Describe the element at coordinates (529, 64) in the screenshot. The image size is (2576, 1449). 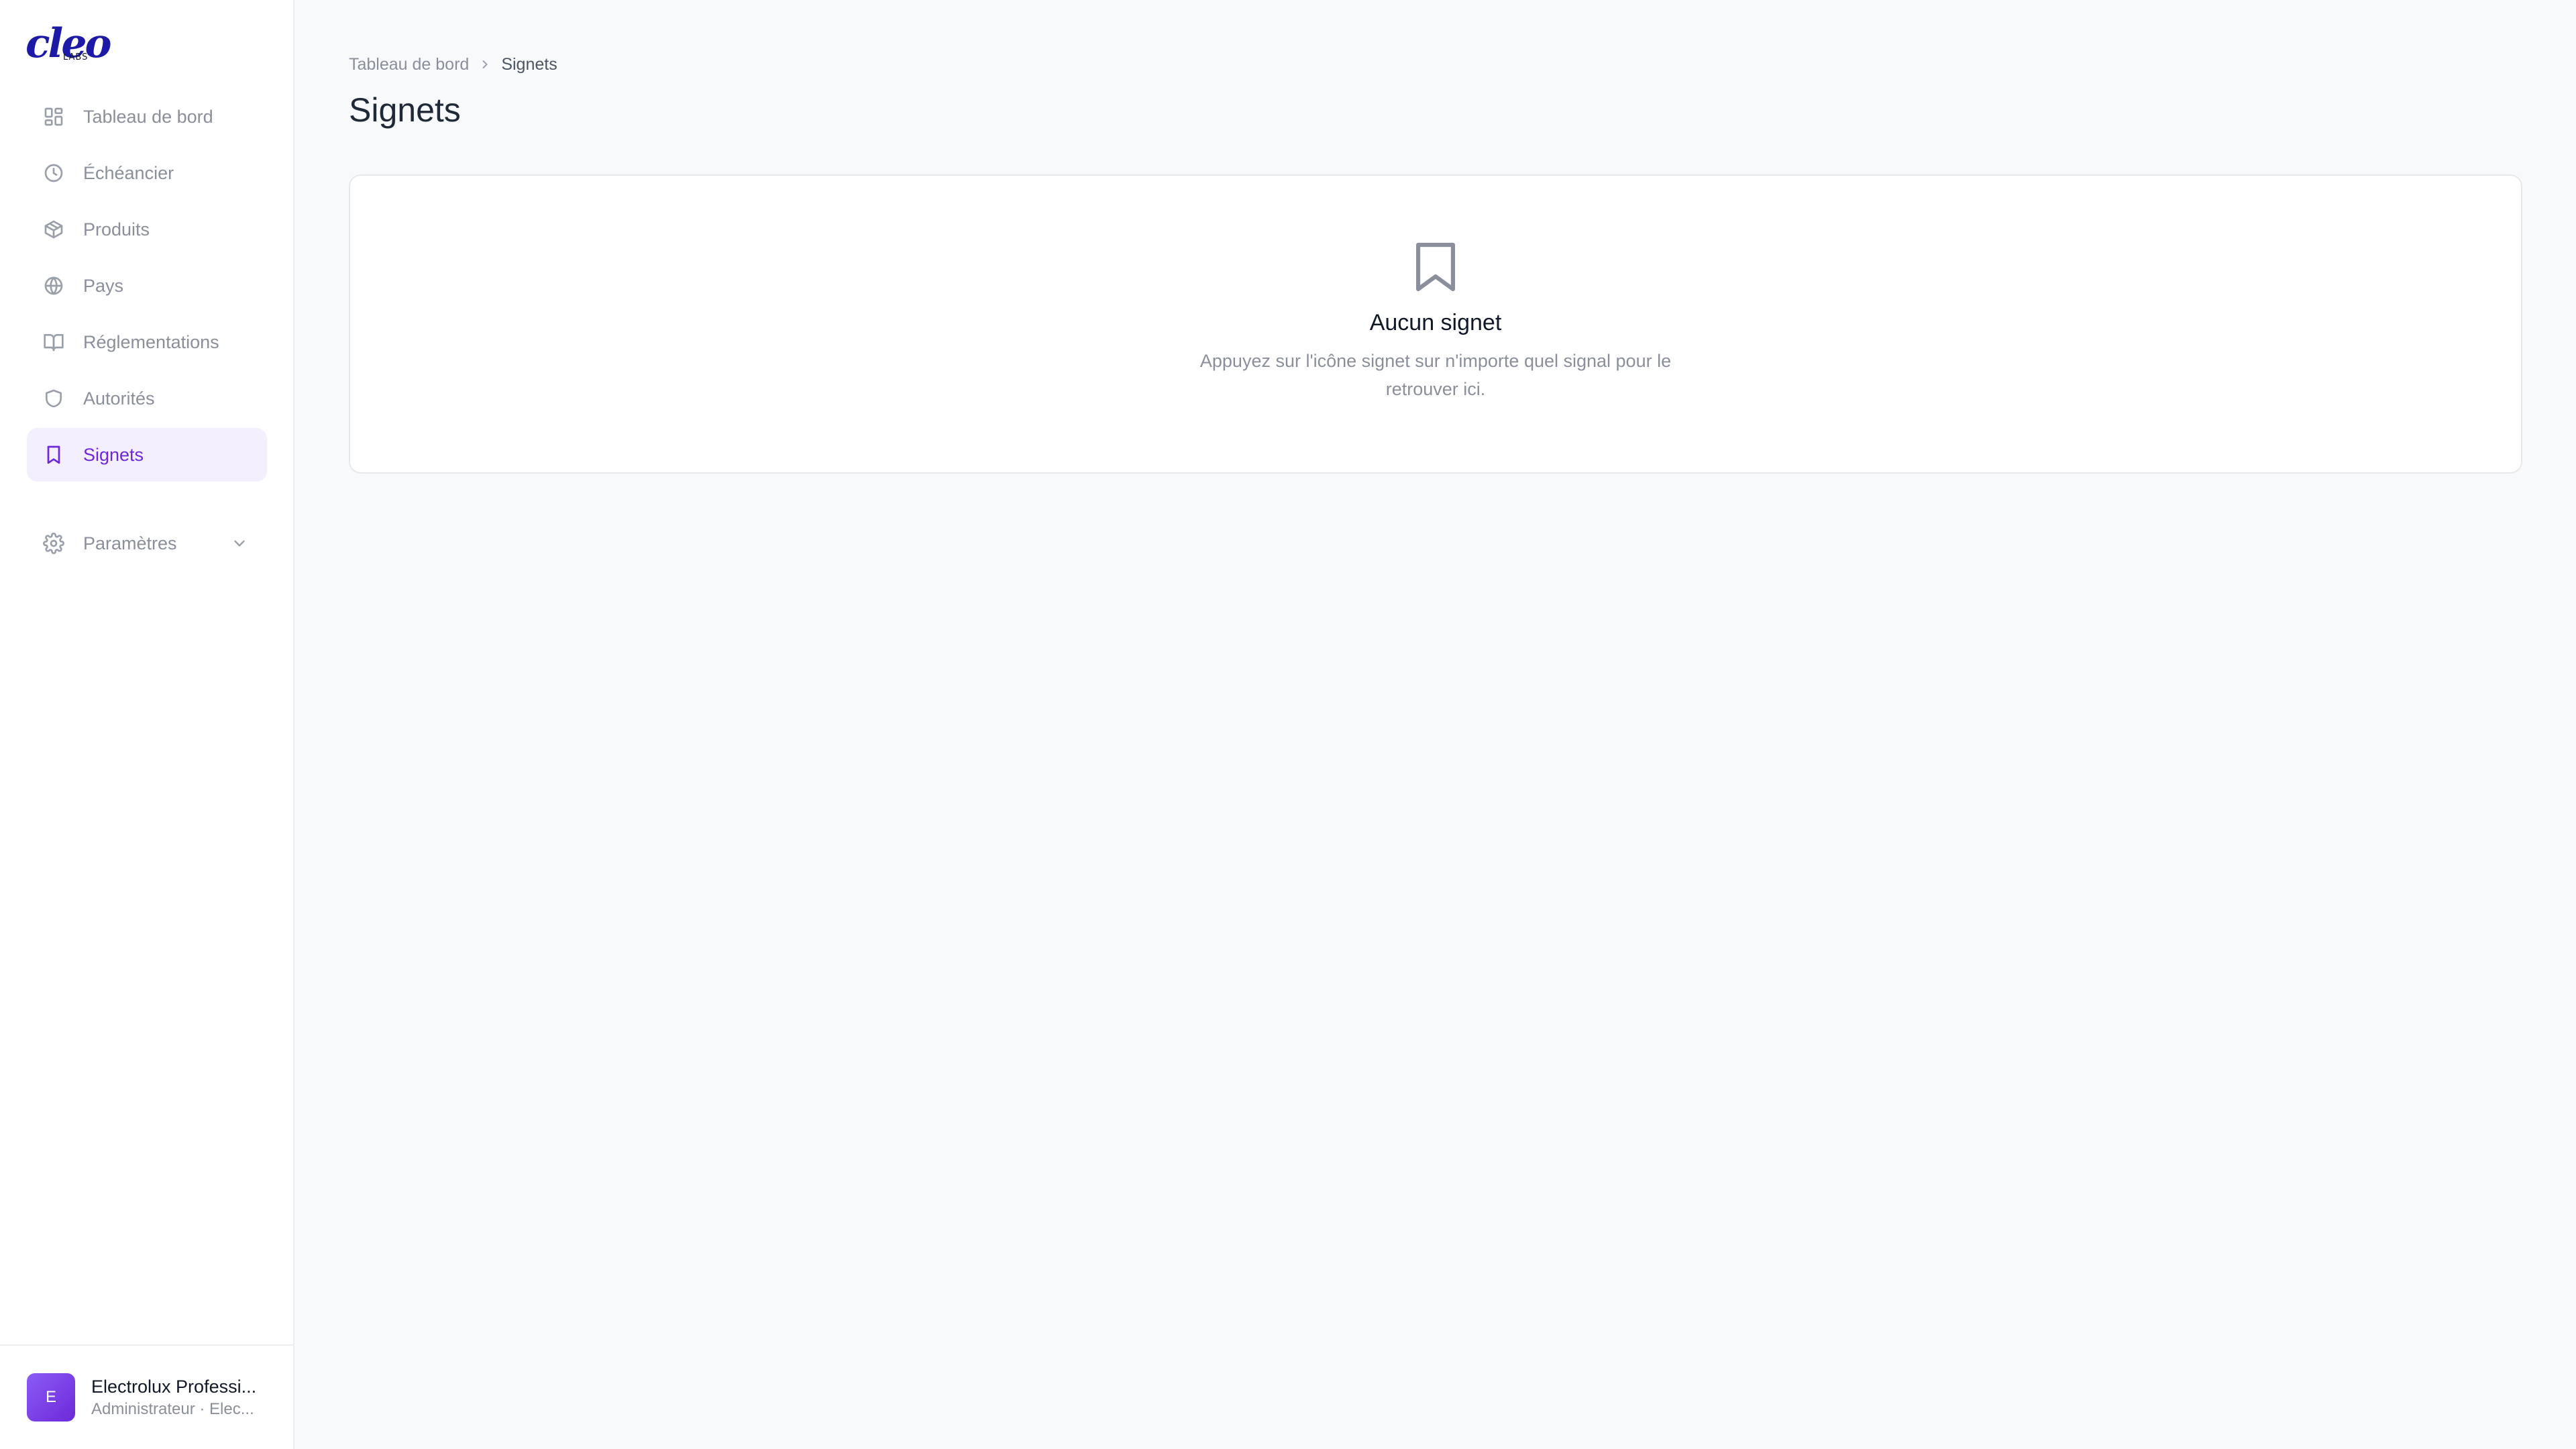
I see `breadcrumb-current: Signets` at that location.